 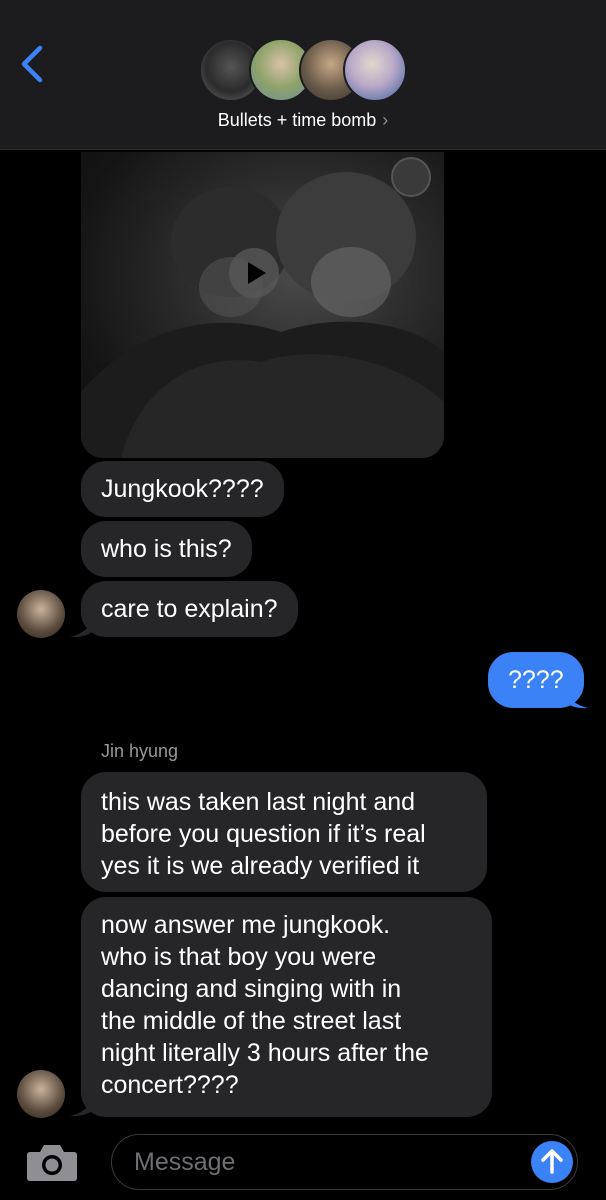 I want to click on message-text: ????, so click(x=536, y=680).